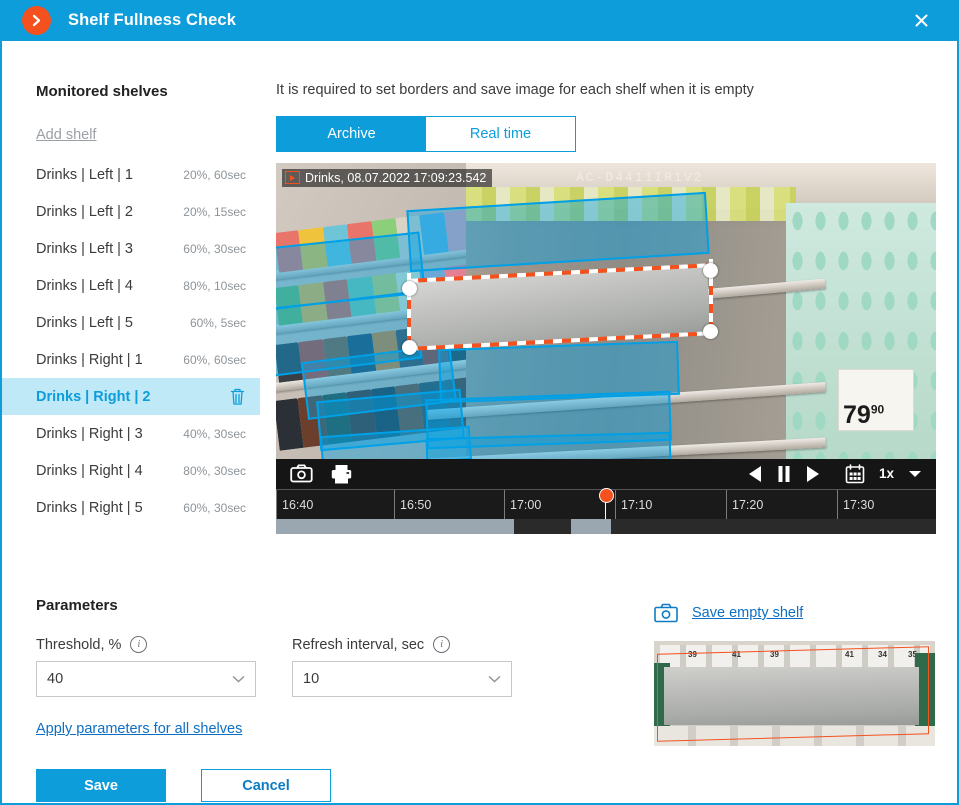 Image resolution: width=959 pixels, height=805 pixels. I want to click on shelf-meta: 40%, 30sec, so click(214, 433).